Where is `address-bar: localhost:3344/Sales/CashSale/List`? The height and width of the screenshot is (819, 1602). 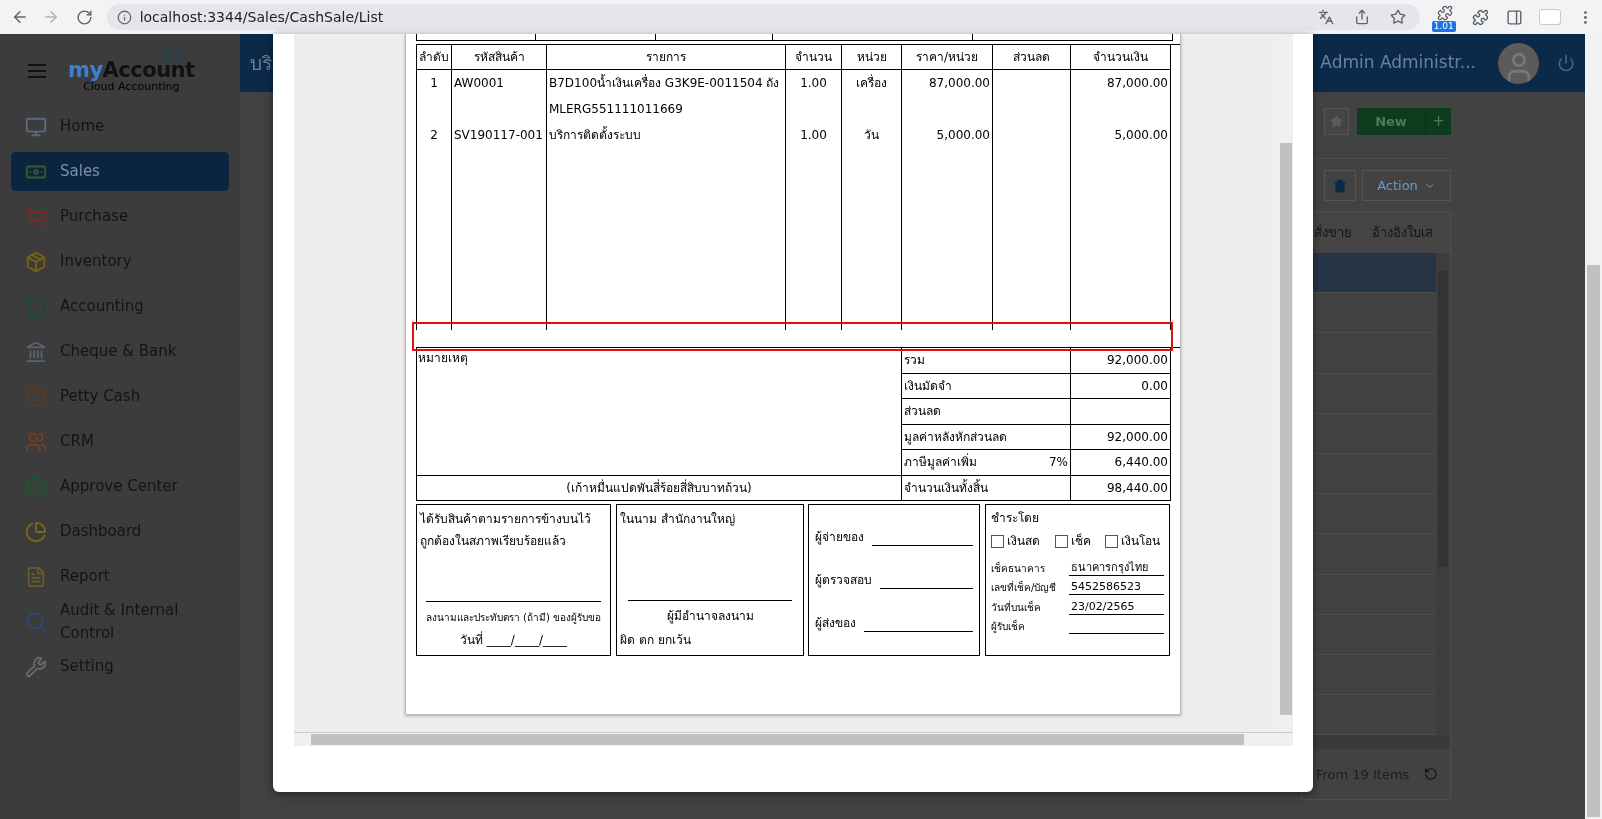
address-bar: localhost:3344/Sales/CashSale/List is located at coordinates (763, 17).